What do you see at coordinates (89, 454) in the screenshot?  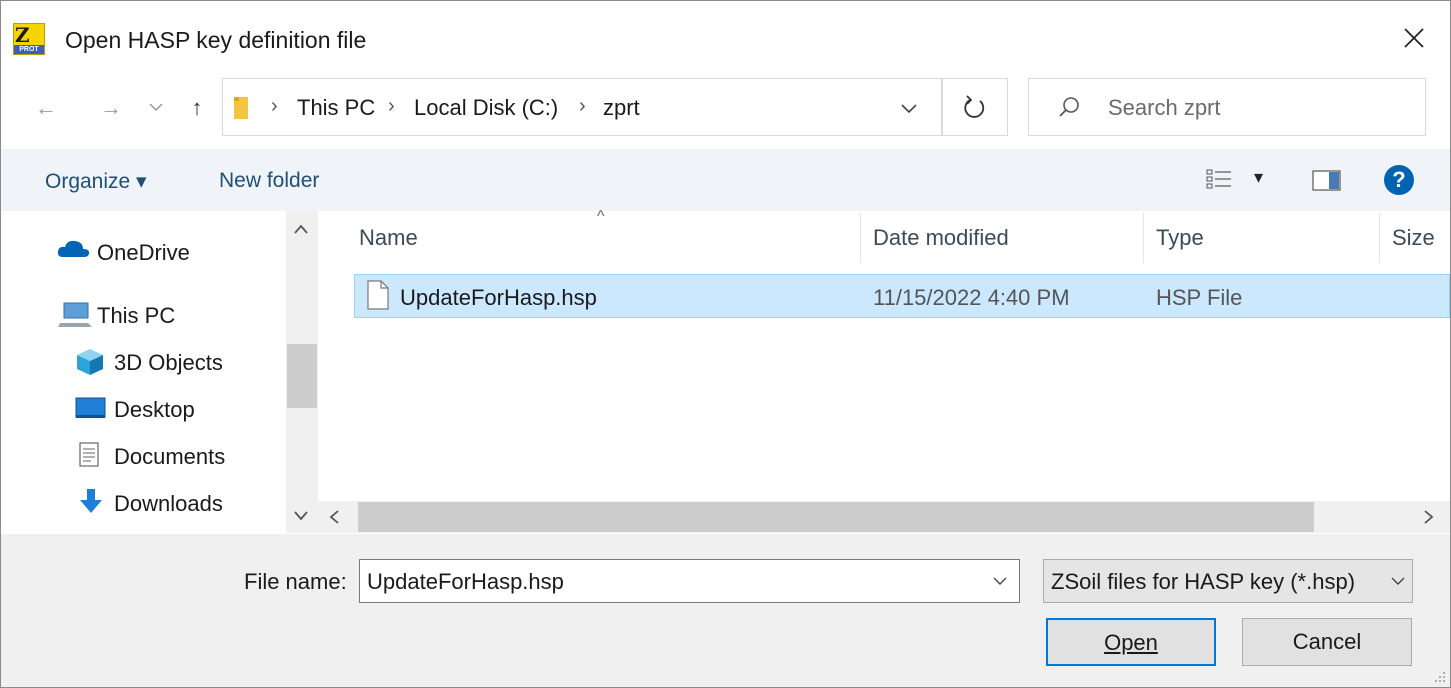 I see `documents-icon` at bounding box center [89, 454].